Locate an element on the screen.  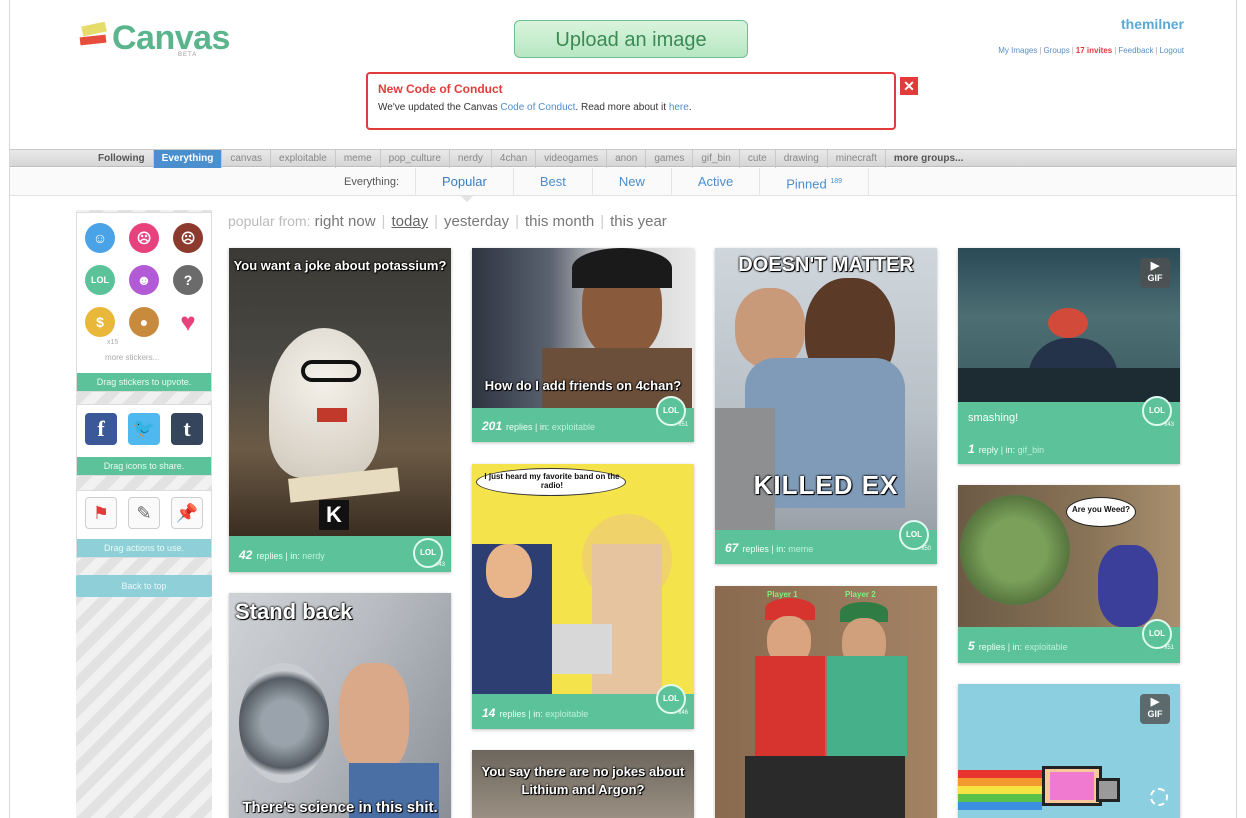
post-footer: smashing! 1 reply | in: gif_bin LOL x43 is located at coordinates (1069, 430).